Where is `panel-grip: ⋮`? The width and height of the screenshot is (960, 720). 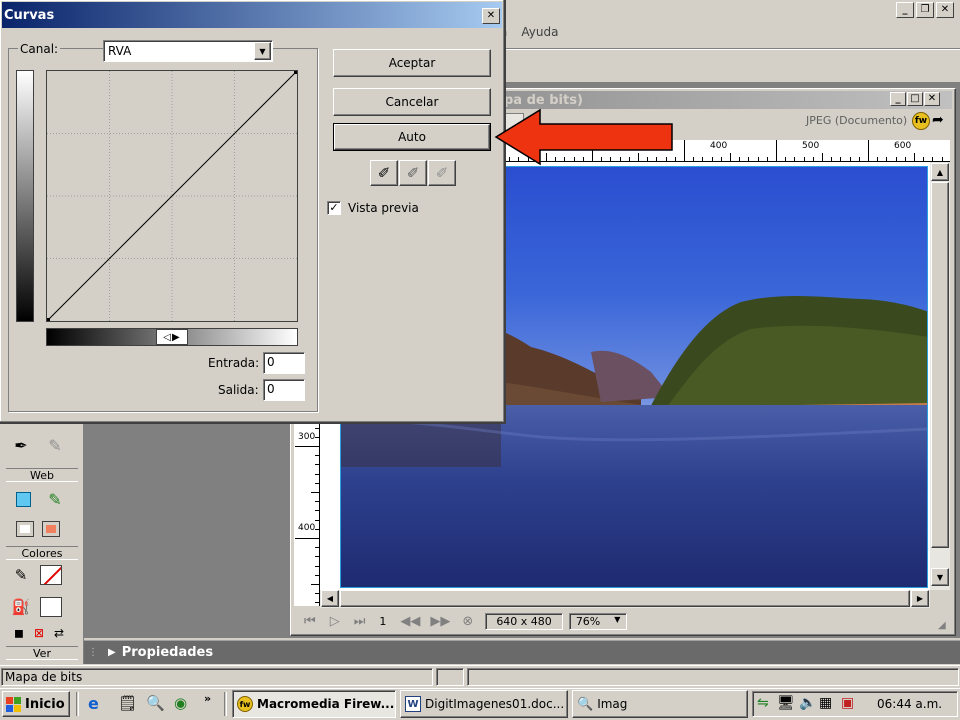 panel-grip: ⋮ is located at coordinates (93, 652).